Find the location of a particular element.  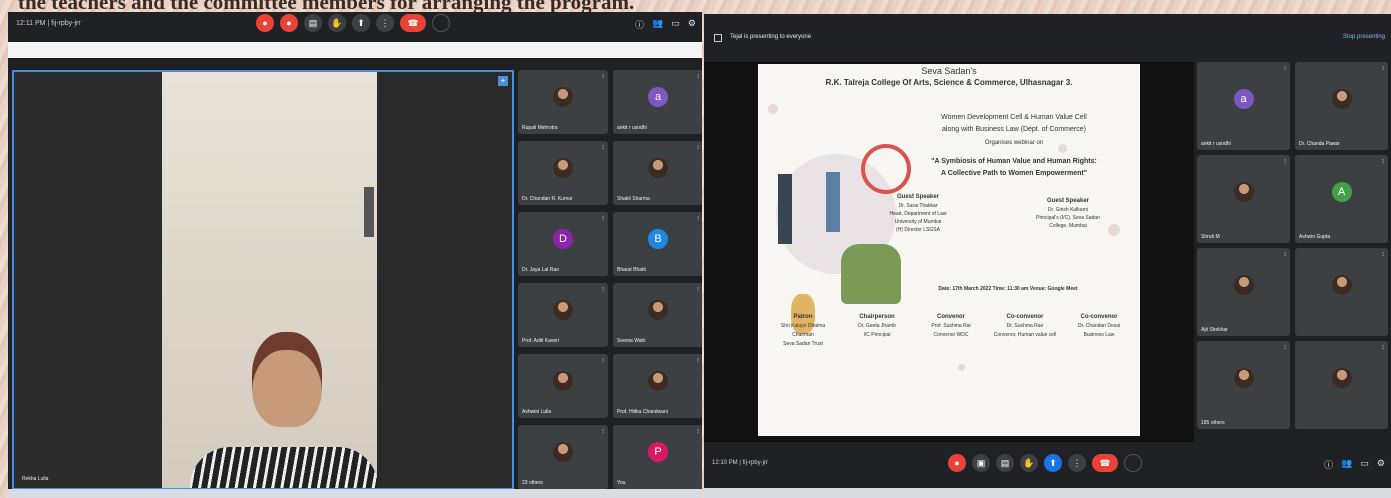

left-participant-tile: B ⁝ Bharat Bhatti is located at coordinates (657, 244).